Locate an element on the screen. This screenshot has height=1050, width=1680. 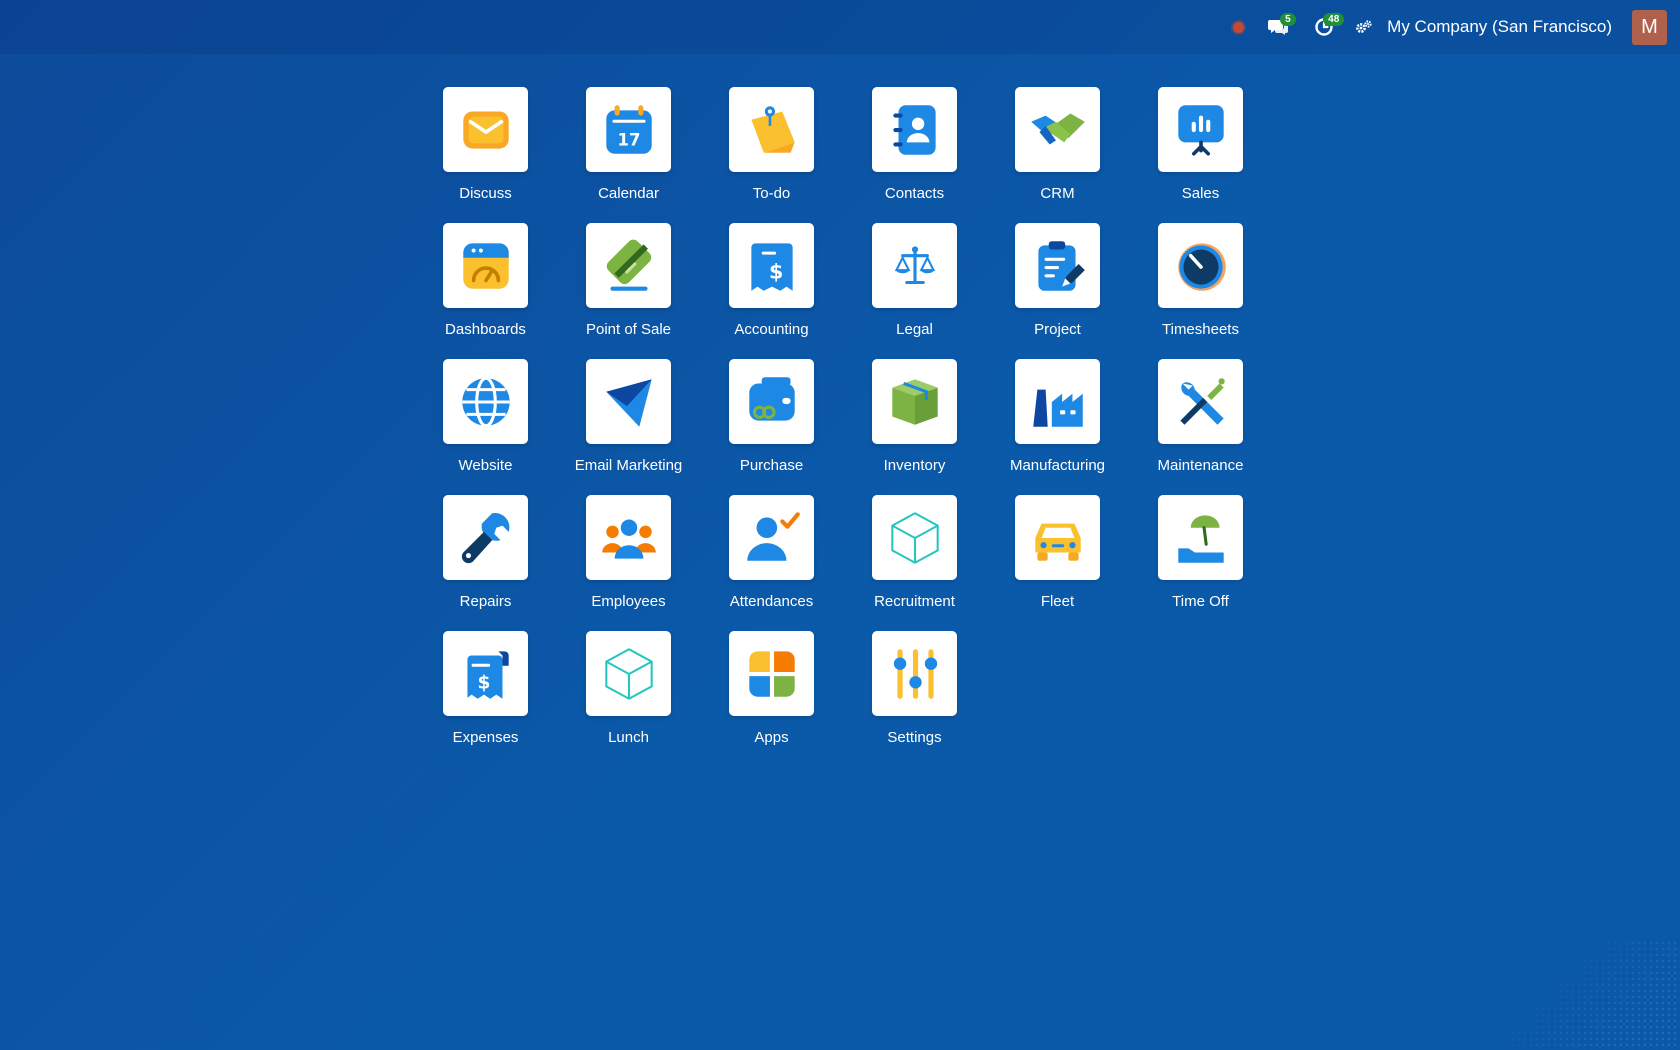
app-label: Discuss is located at coordinates (485, 193).